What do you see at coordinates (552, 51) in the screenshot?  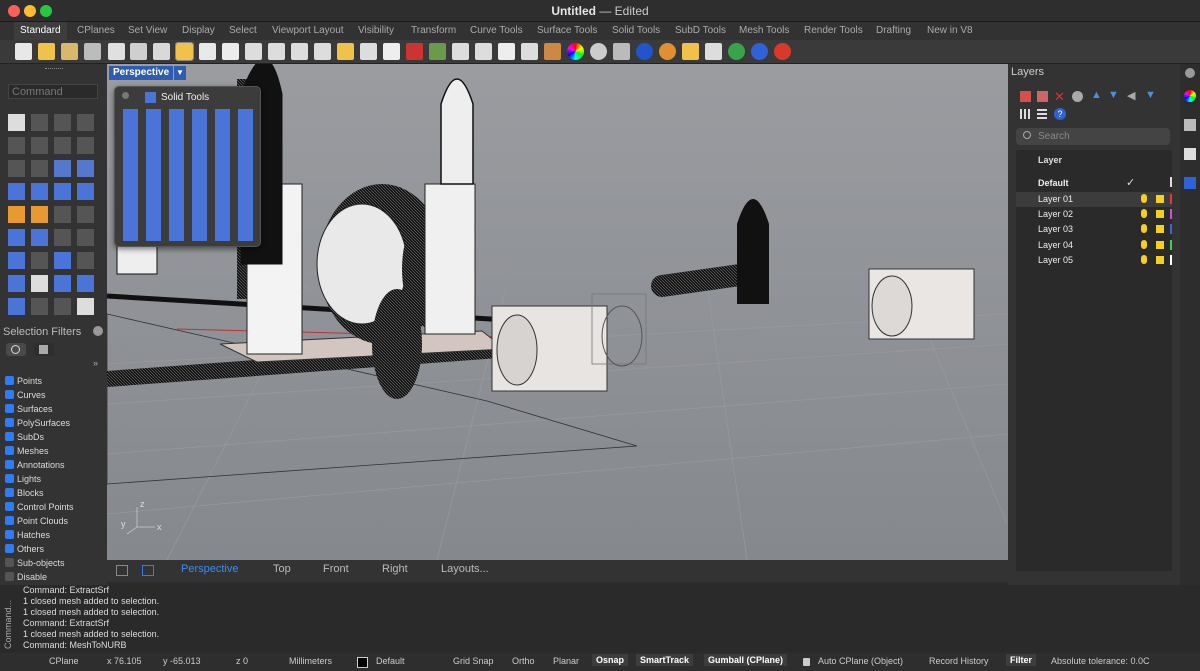 I see `layer-icon` at bounding box center [552, 51].